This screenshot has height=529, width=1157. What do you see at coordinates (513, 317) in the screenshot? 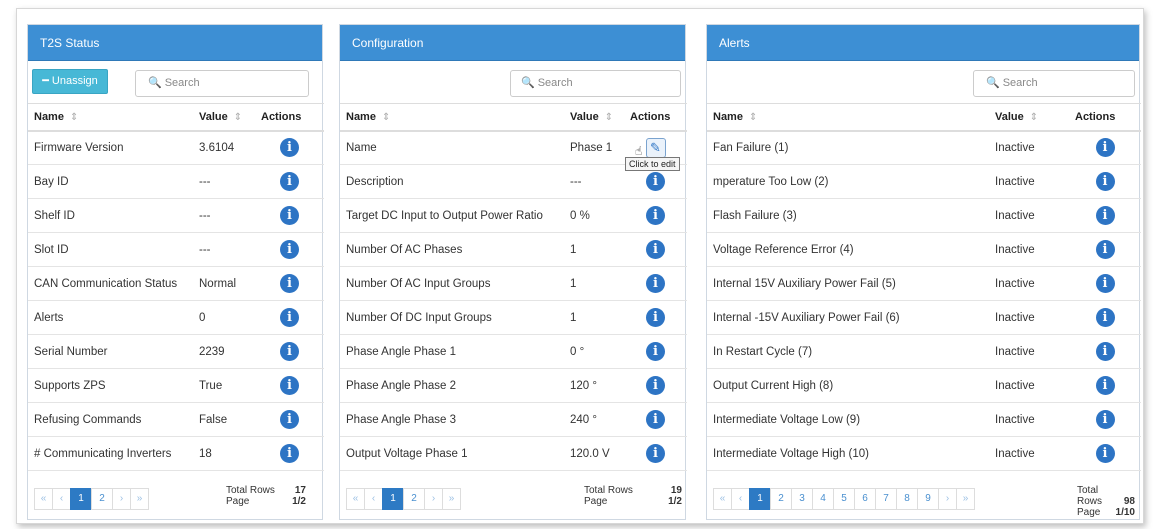
I see `table-row: Number Of DC Input Groups 1 i` at bounding box center [513, 317].